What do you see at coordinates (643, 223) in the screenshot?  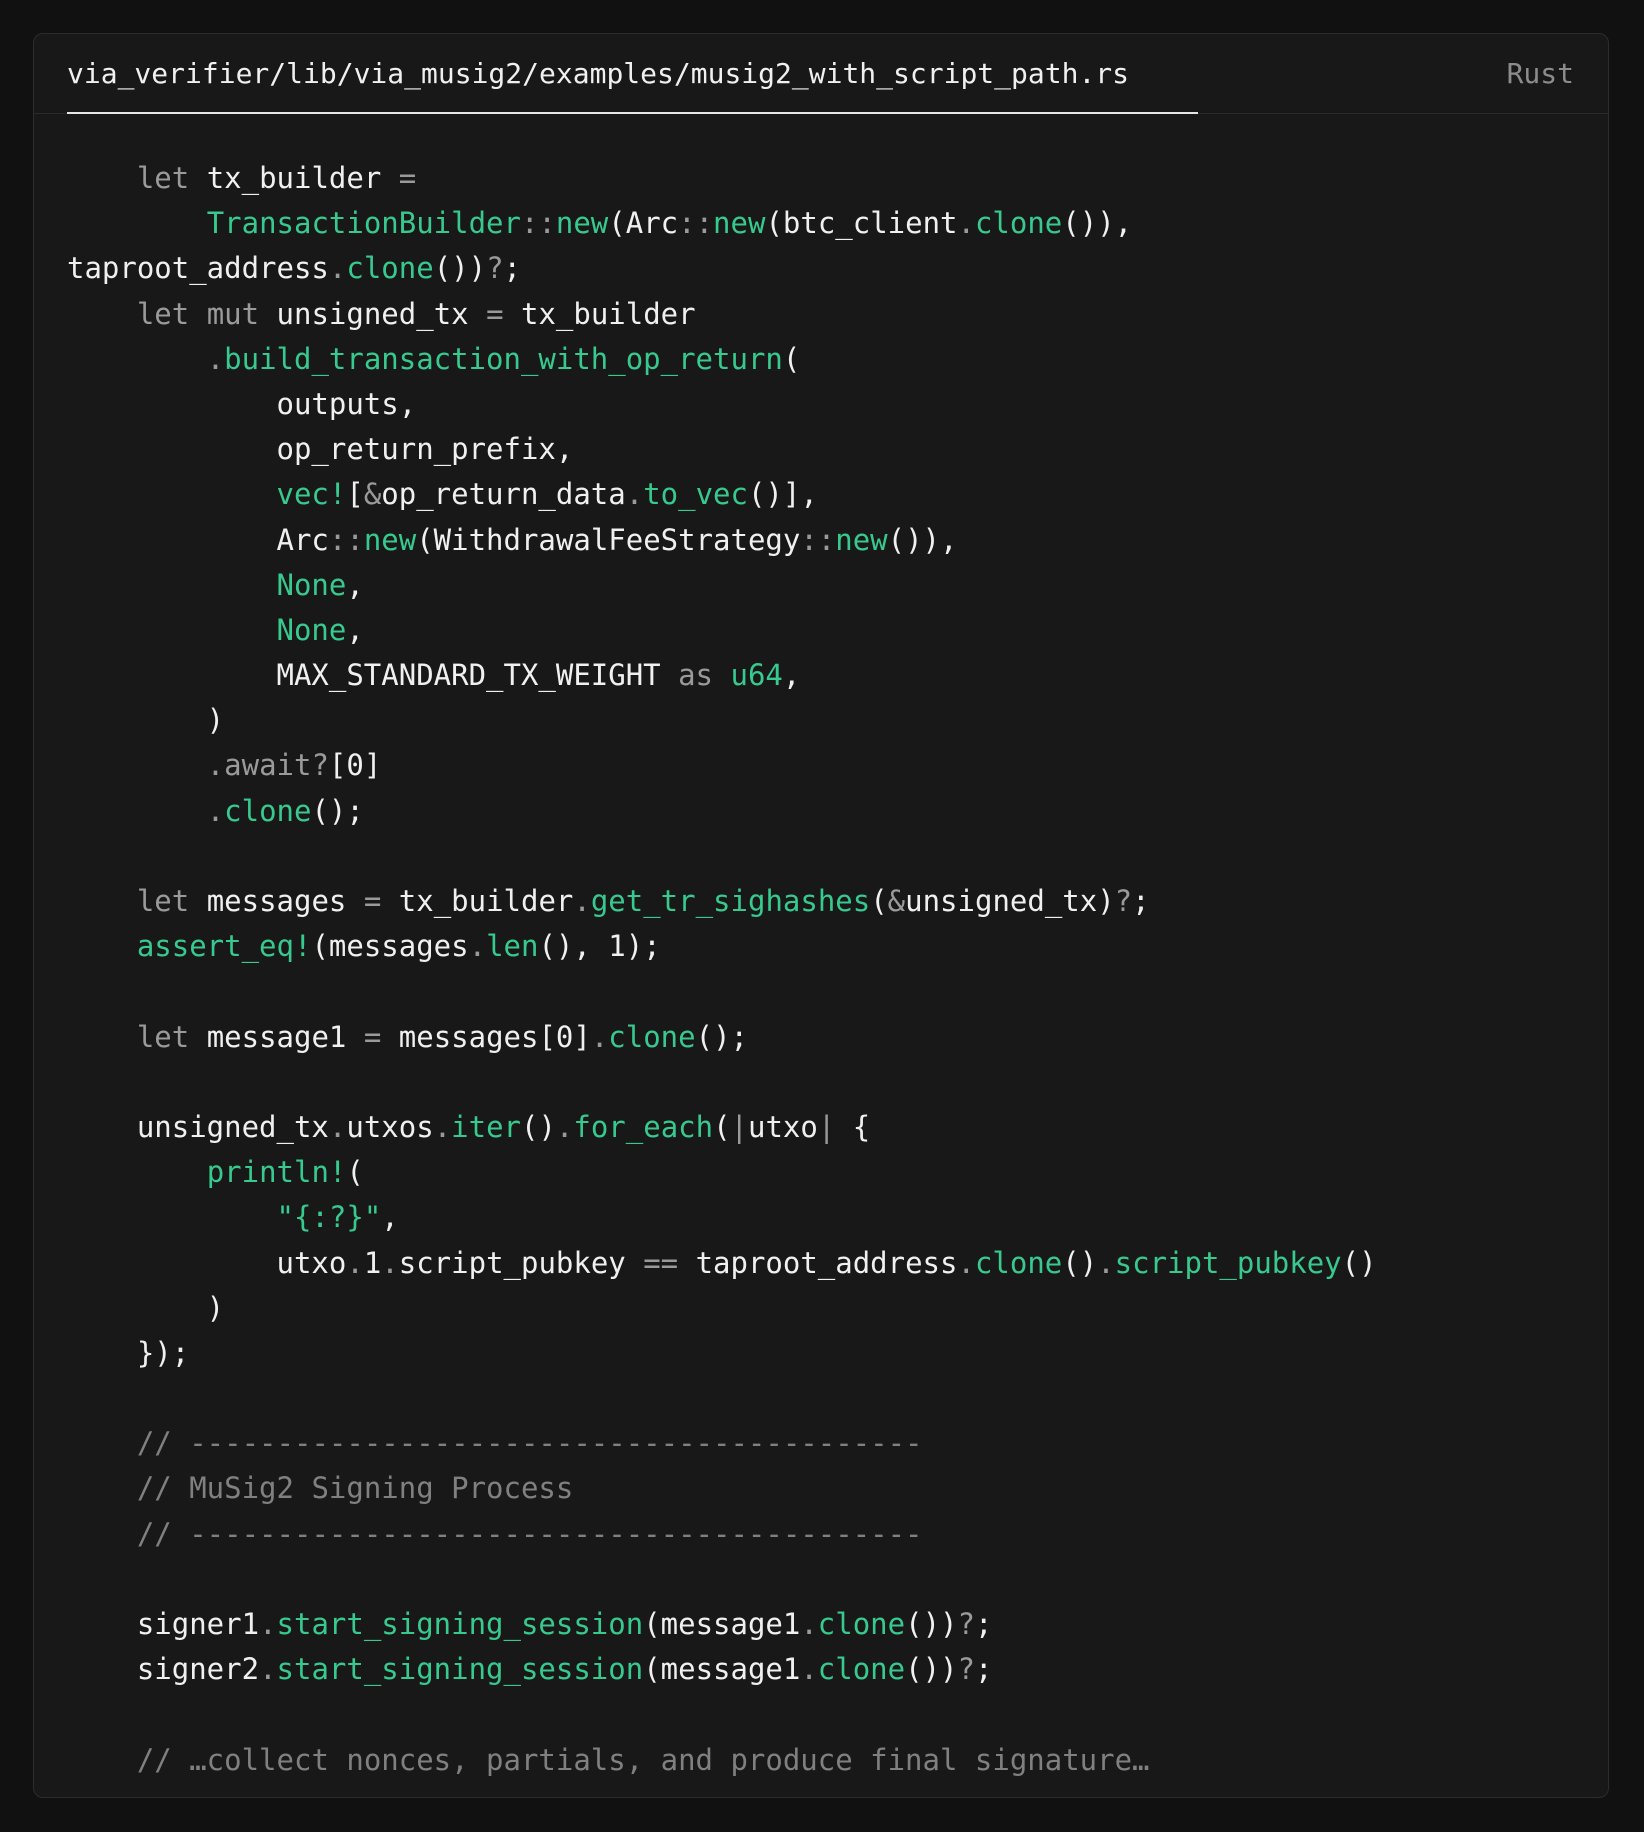 I see `code-token: (Arc` at bounding box center [643, 223].